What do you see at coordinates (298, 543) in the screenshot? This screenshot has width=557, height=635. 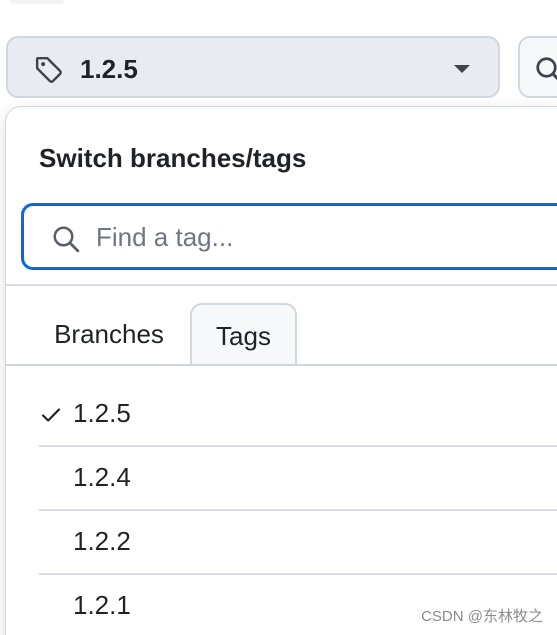 I see `tag-list-item: 1.2.2` at bounding box center [298, 543].